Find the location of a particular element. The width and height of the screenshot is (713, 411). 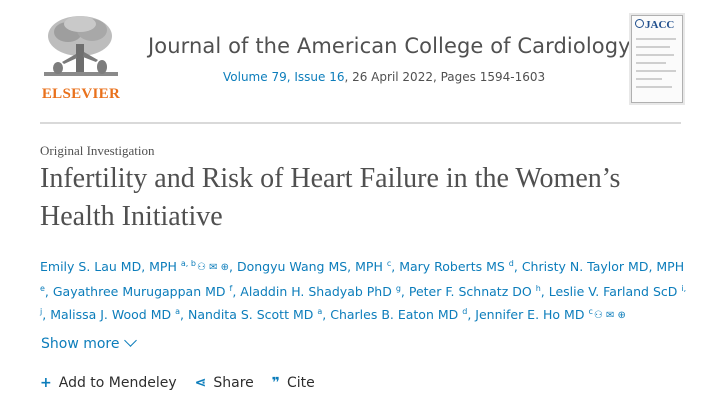

cover-emblem-icon is located at coordinates (639, 23).